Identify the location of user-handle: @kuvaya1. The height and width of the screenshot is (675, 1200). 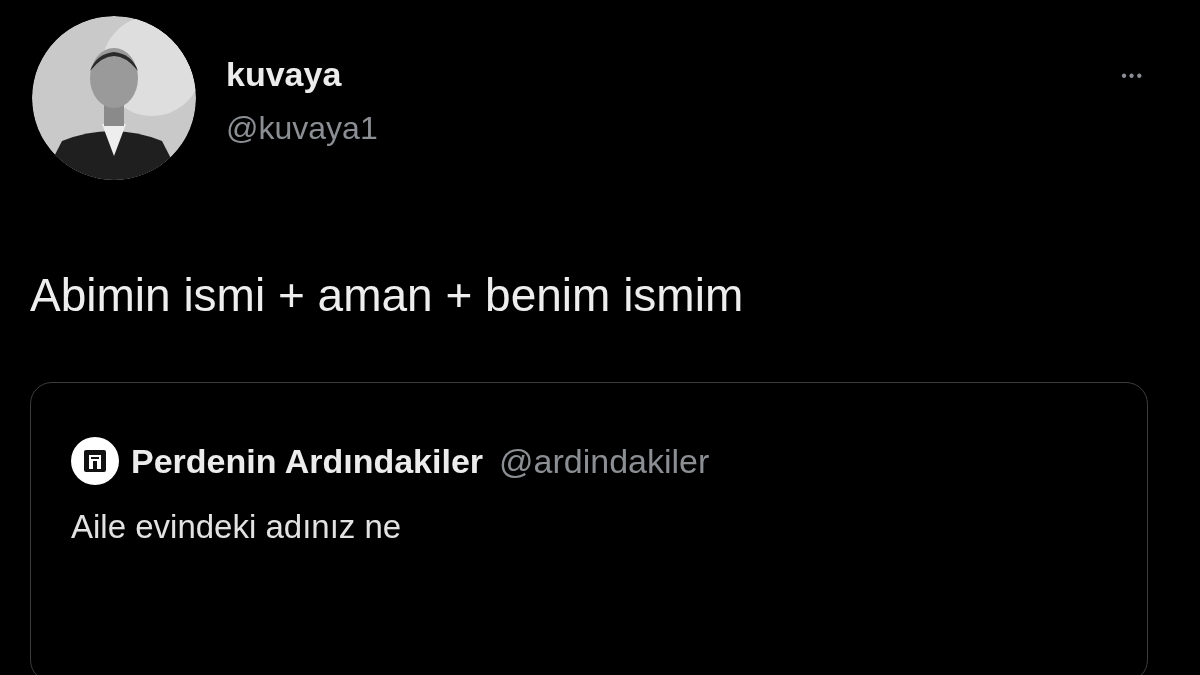
(302, 128).